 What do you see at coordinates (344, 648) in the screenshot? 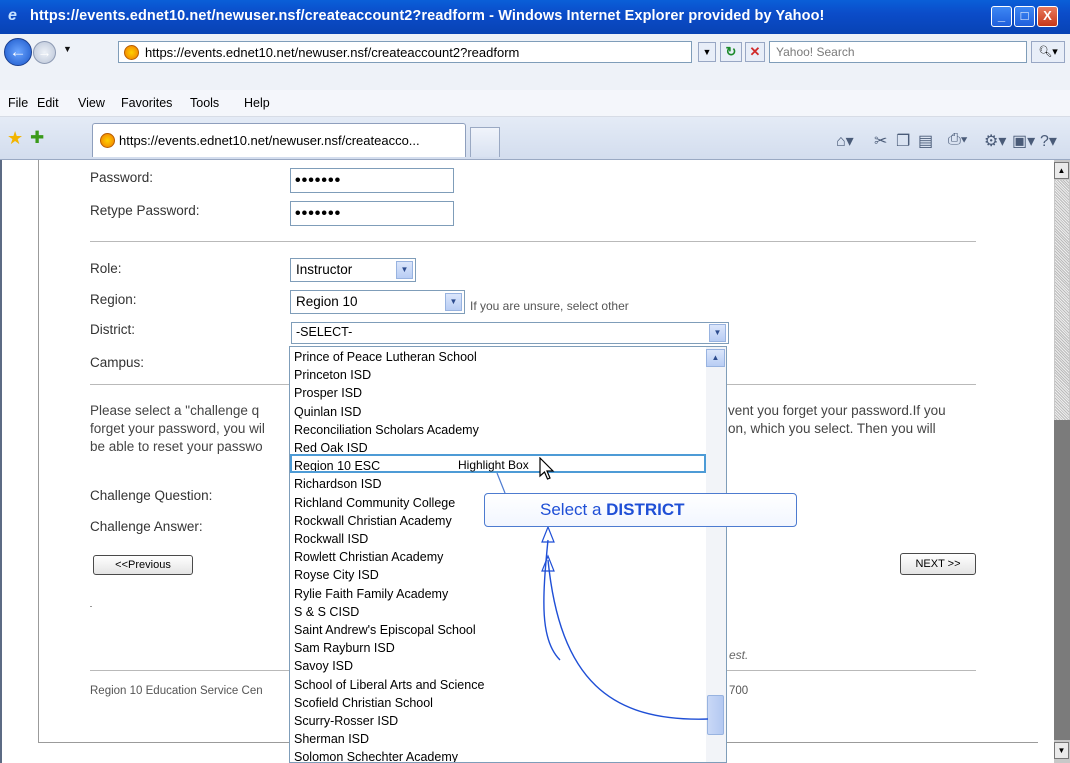
I see `district-option: Sam Rayburn ISD` at bounding box center [344, 648].